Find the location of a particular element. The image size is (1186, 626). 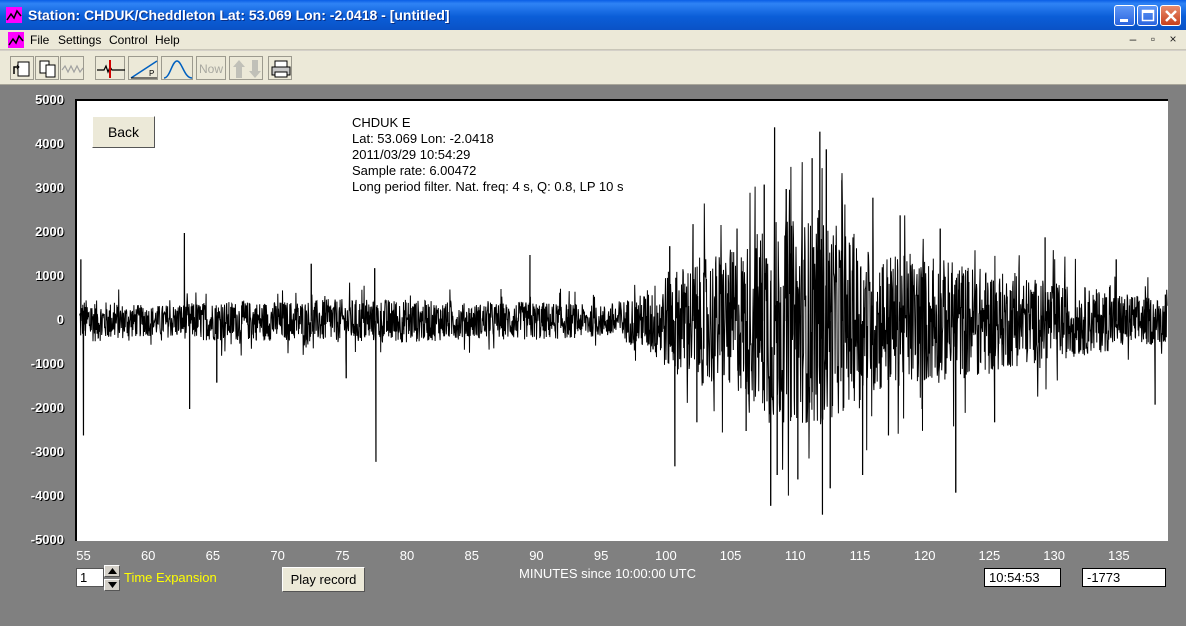

mdi-close-icon: × is located at coordinates (1173, 39).